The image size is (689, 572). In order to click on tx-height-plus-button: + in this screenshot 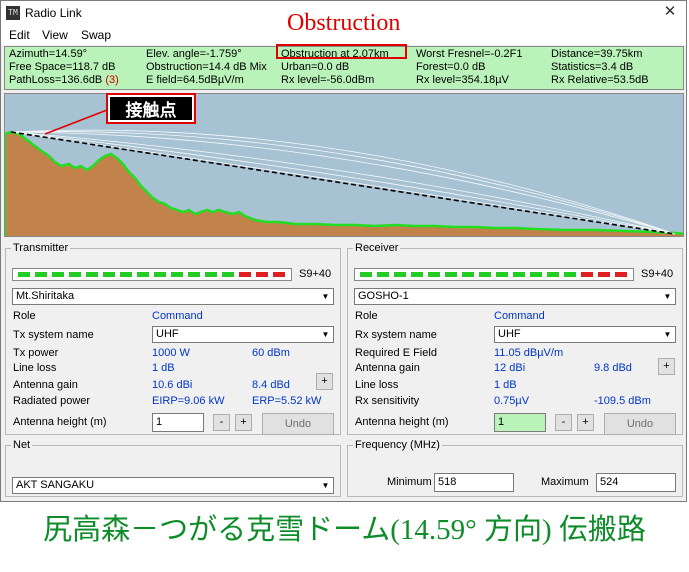, I will do `click(243, 422)`.